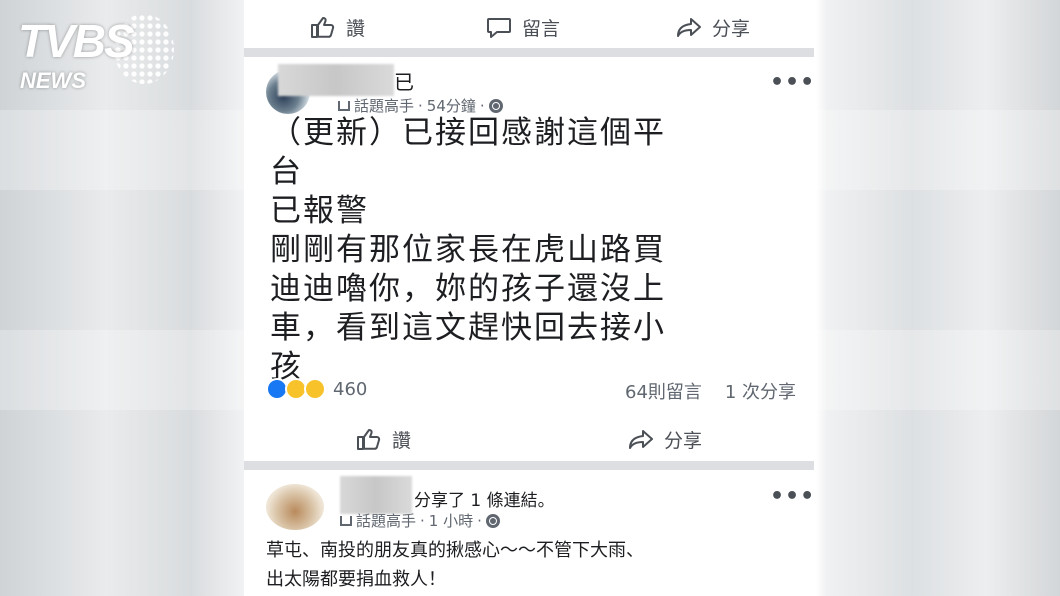  I want to click on comment-share-counts: 64則留言 1 次分享, so click(710, 391).